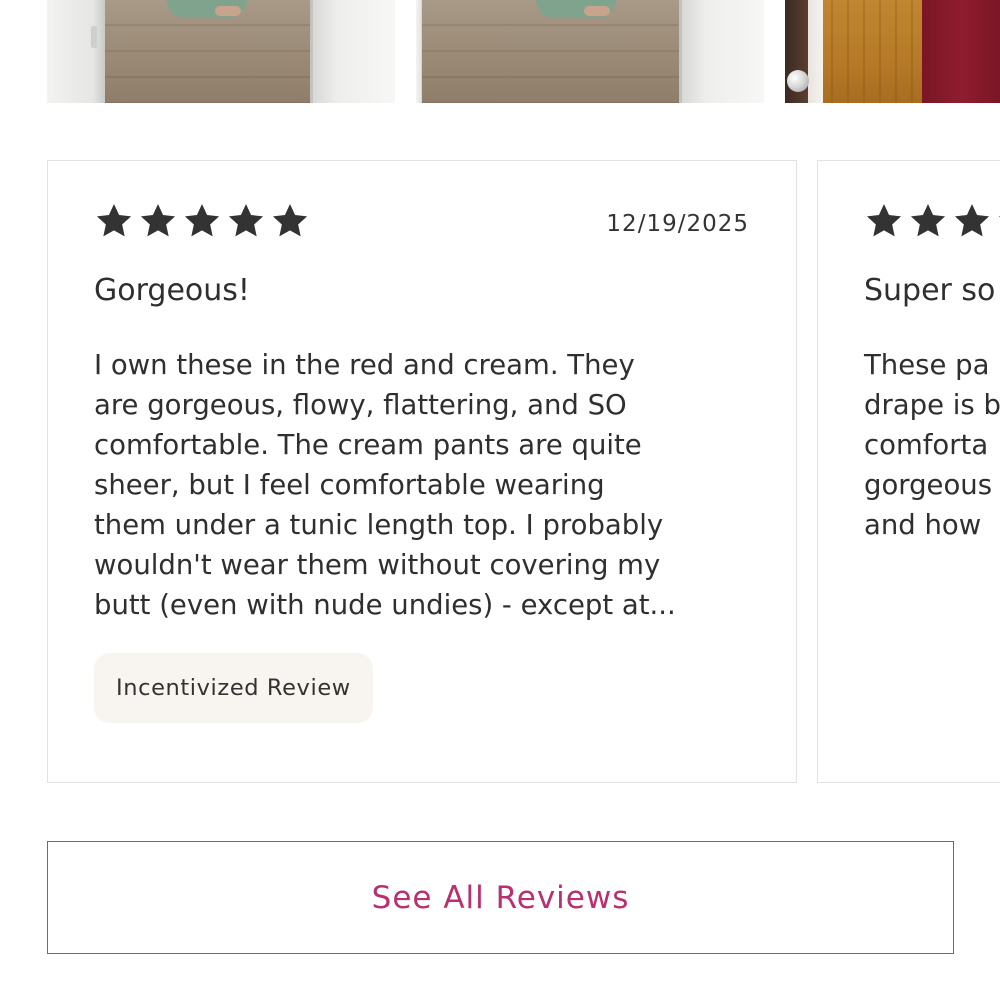  I want to click on review-date: 12/19/2025, so click(677, 224).